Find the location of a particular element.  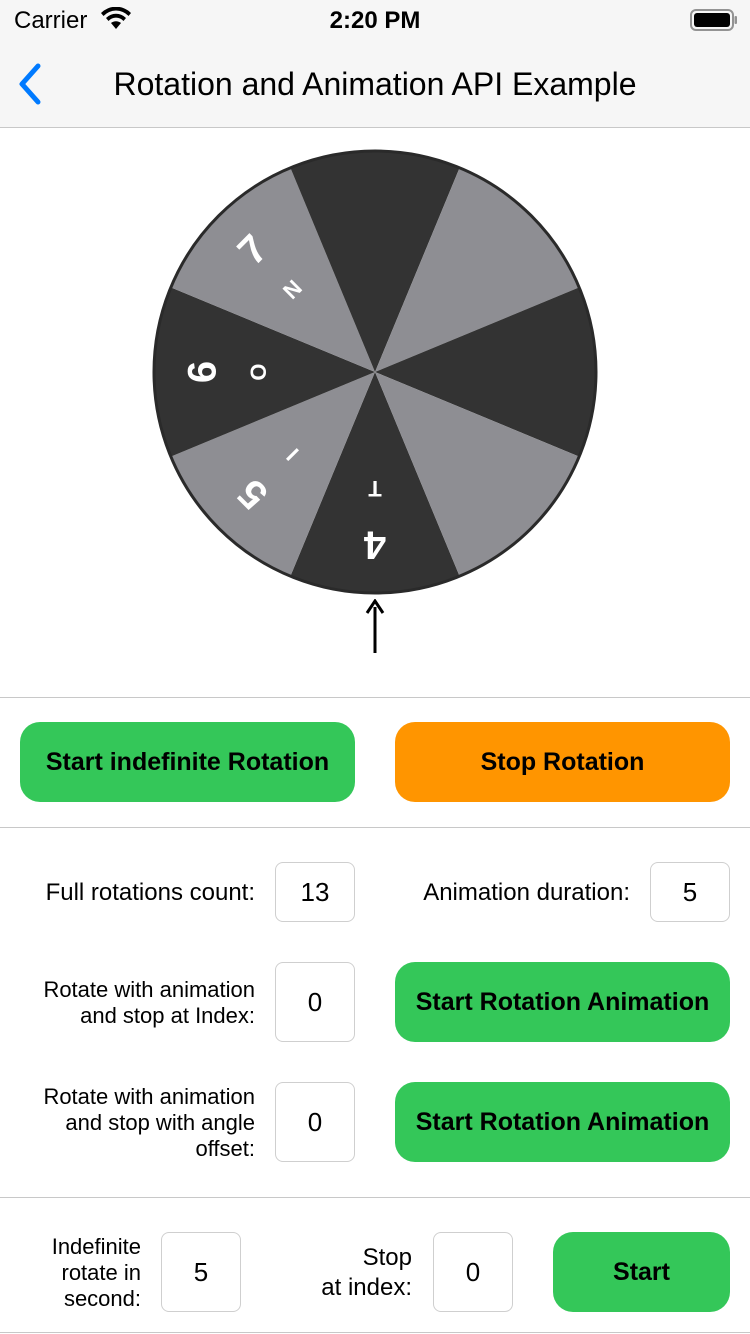

wheel-number-label: 6 is located at coordinates (203, 372).